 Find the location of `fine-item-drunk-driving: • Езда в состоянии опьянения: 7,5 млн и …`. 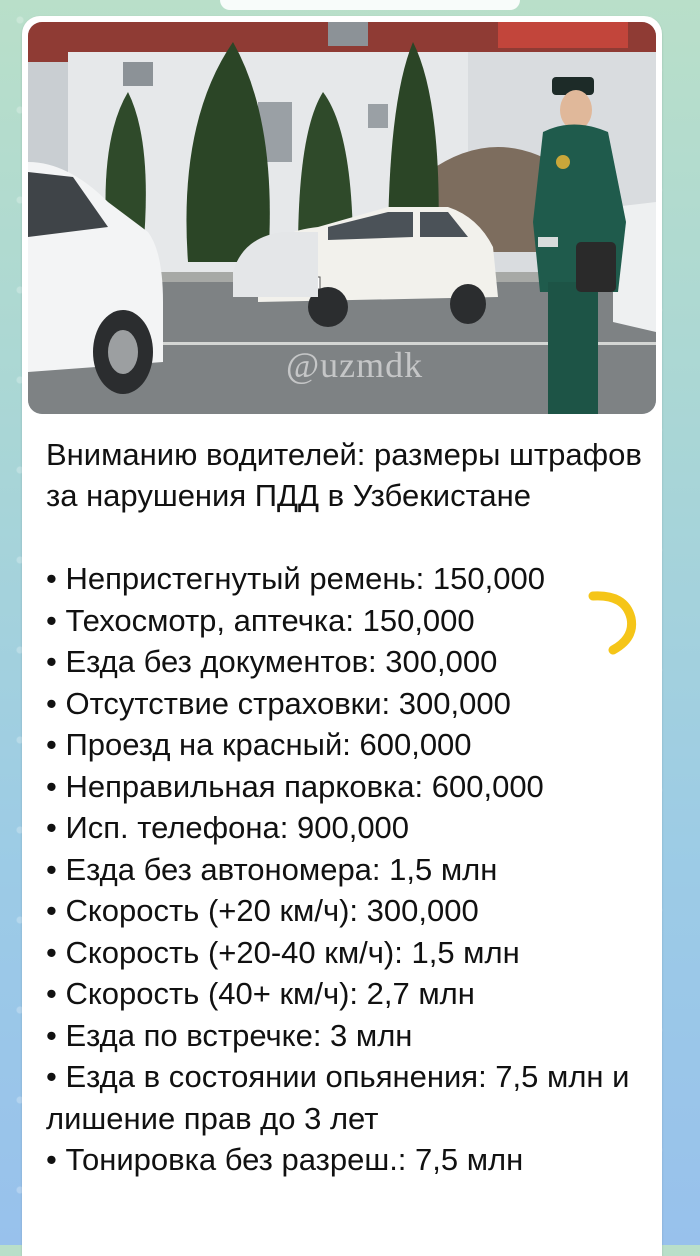

fine-item-drunk-driving: • Езда в состоянии опьянения: 7,5 млн и … is located at coordinates (338, 1097).